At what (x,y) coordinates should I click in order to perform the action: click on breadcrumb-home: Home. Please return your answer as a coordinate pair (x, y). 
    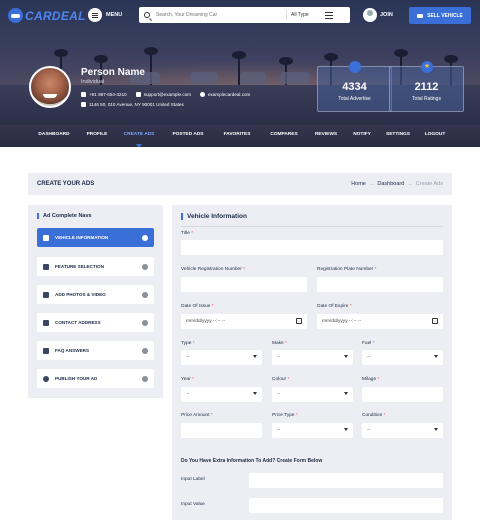
    Looking at the image, I should click on (358, 184).